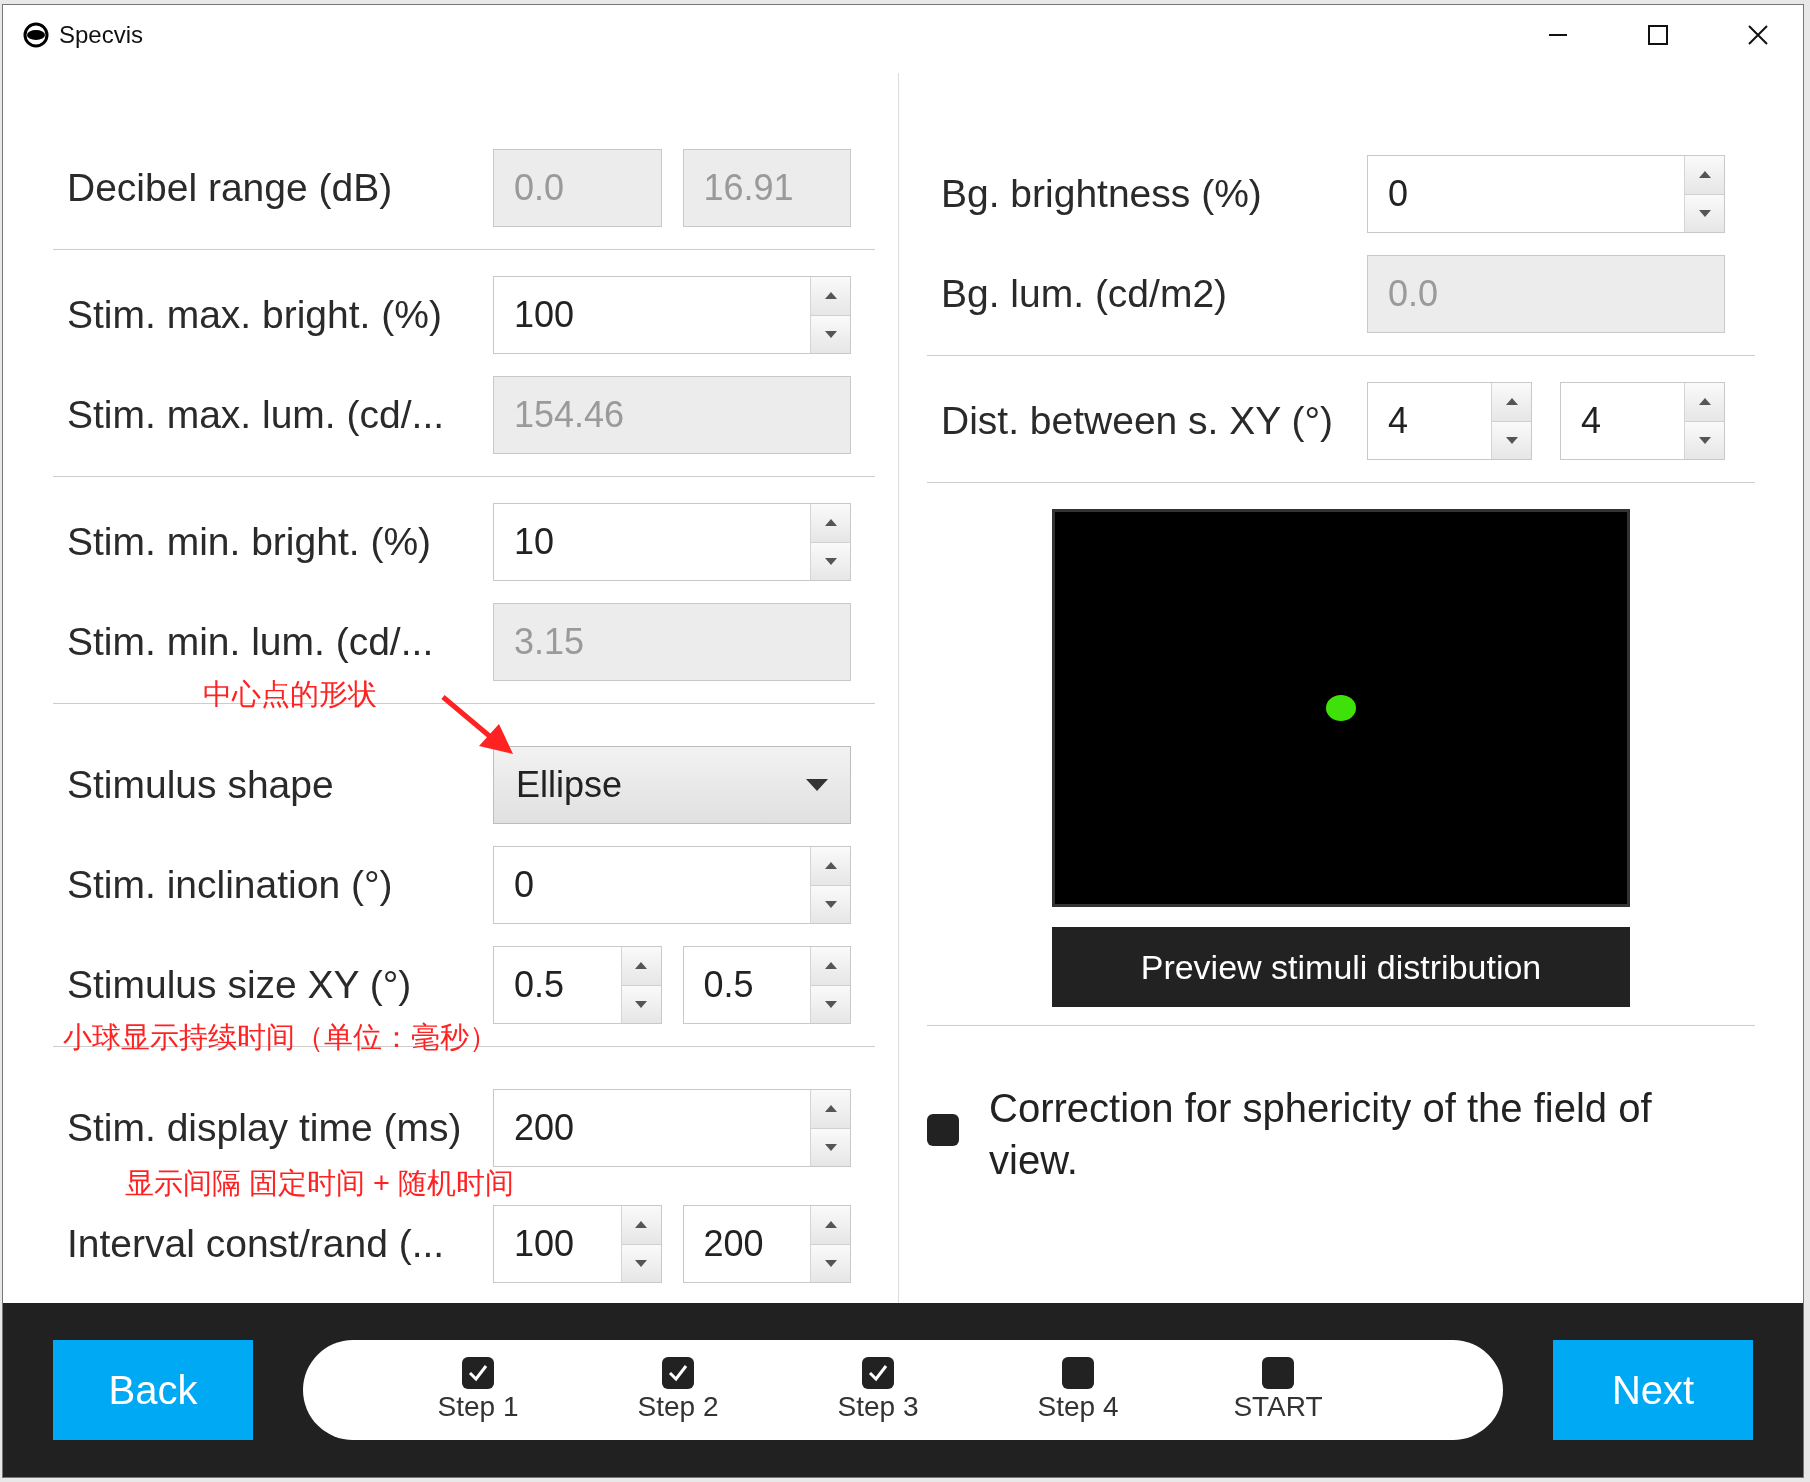  I want to click on field-label: Stimulus size XY (°), so click(239, 985).